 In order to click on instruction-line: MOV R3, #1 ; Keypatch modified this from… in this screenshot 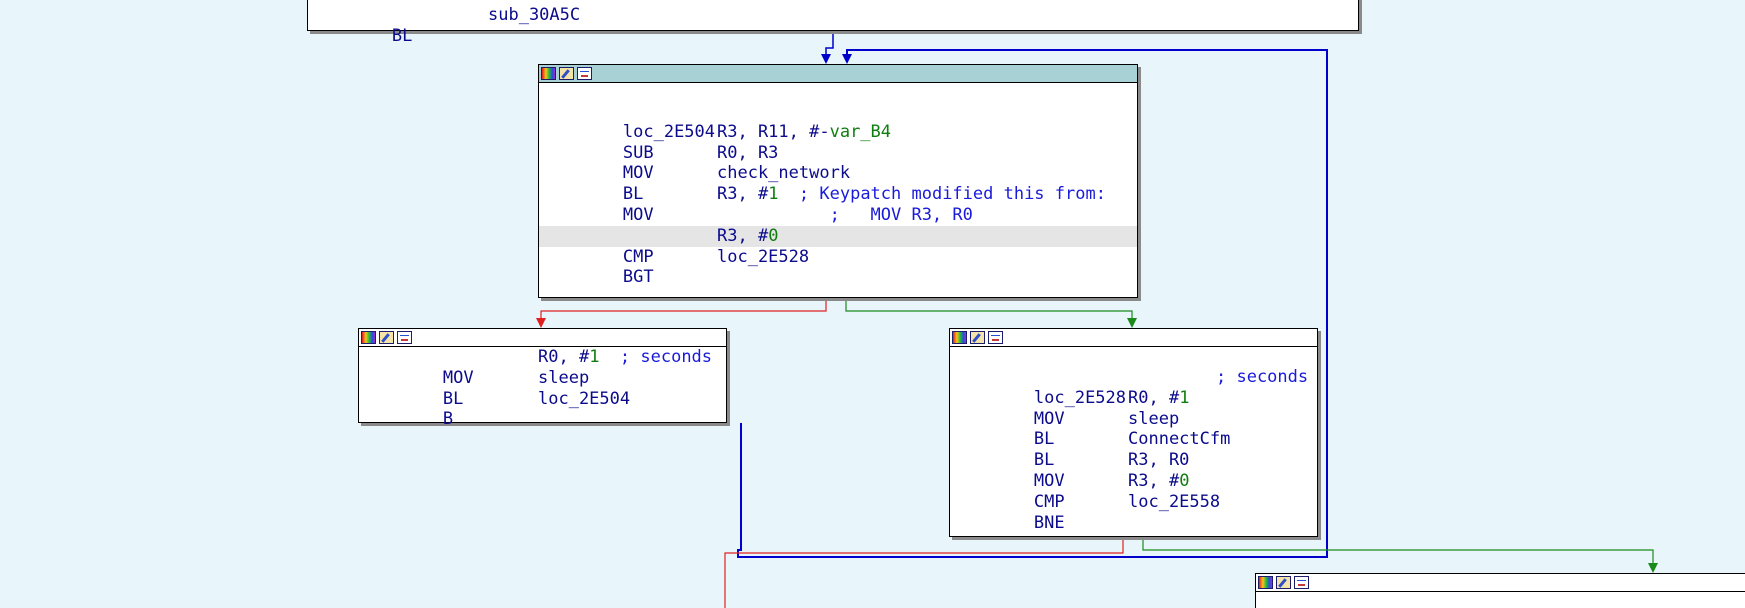, I will do `click(838, 204)`.